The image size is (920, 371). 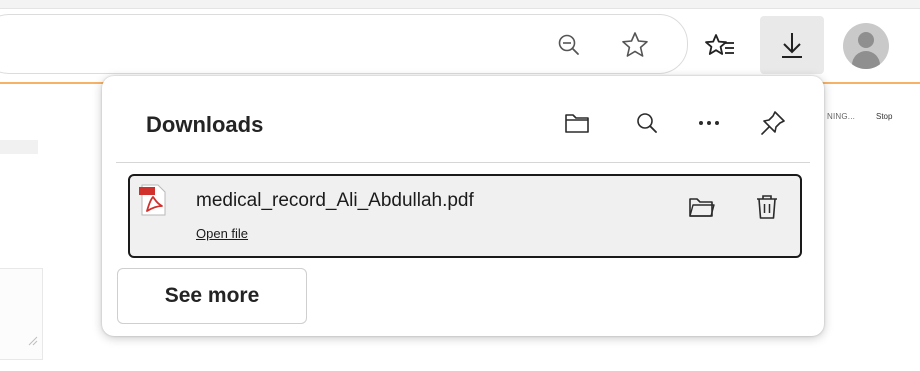 I want to click on open-file-link: Open file, so click(x=222, y=233).